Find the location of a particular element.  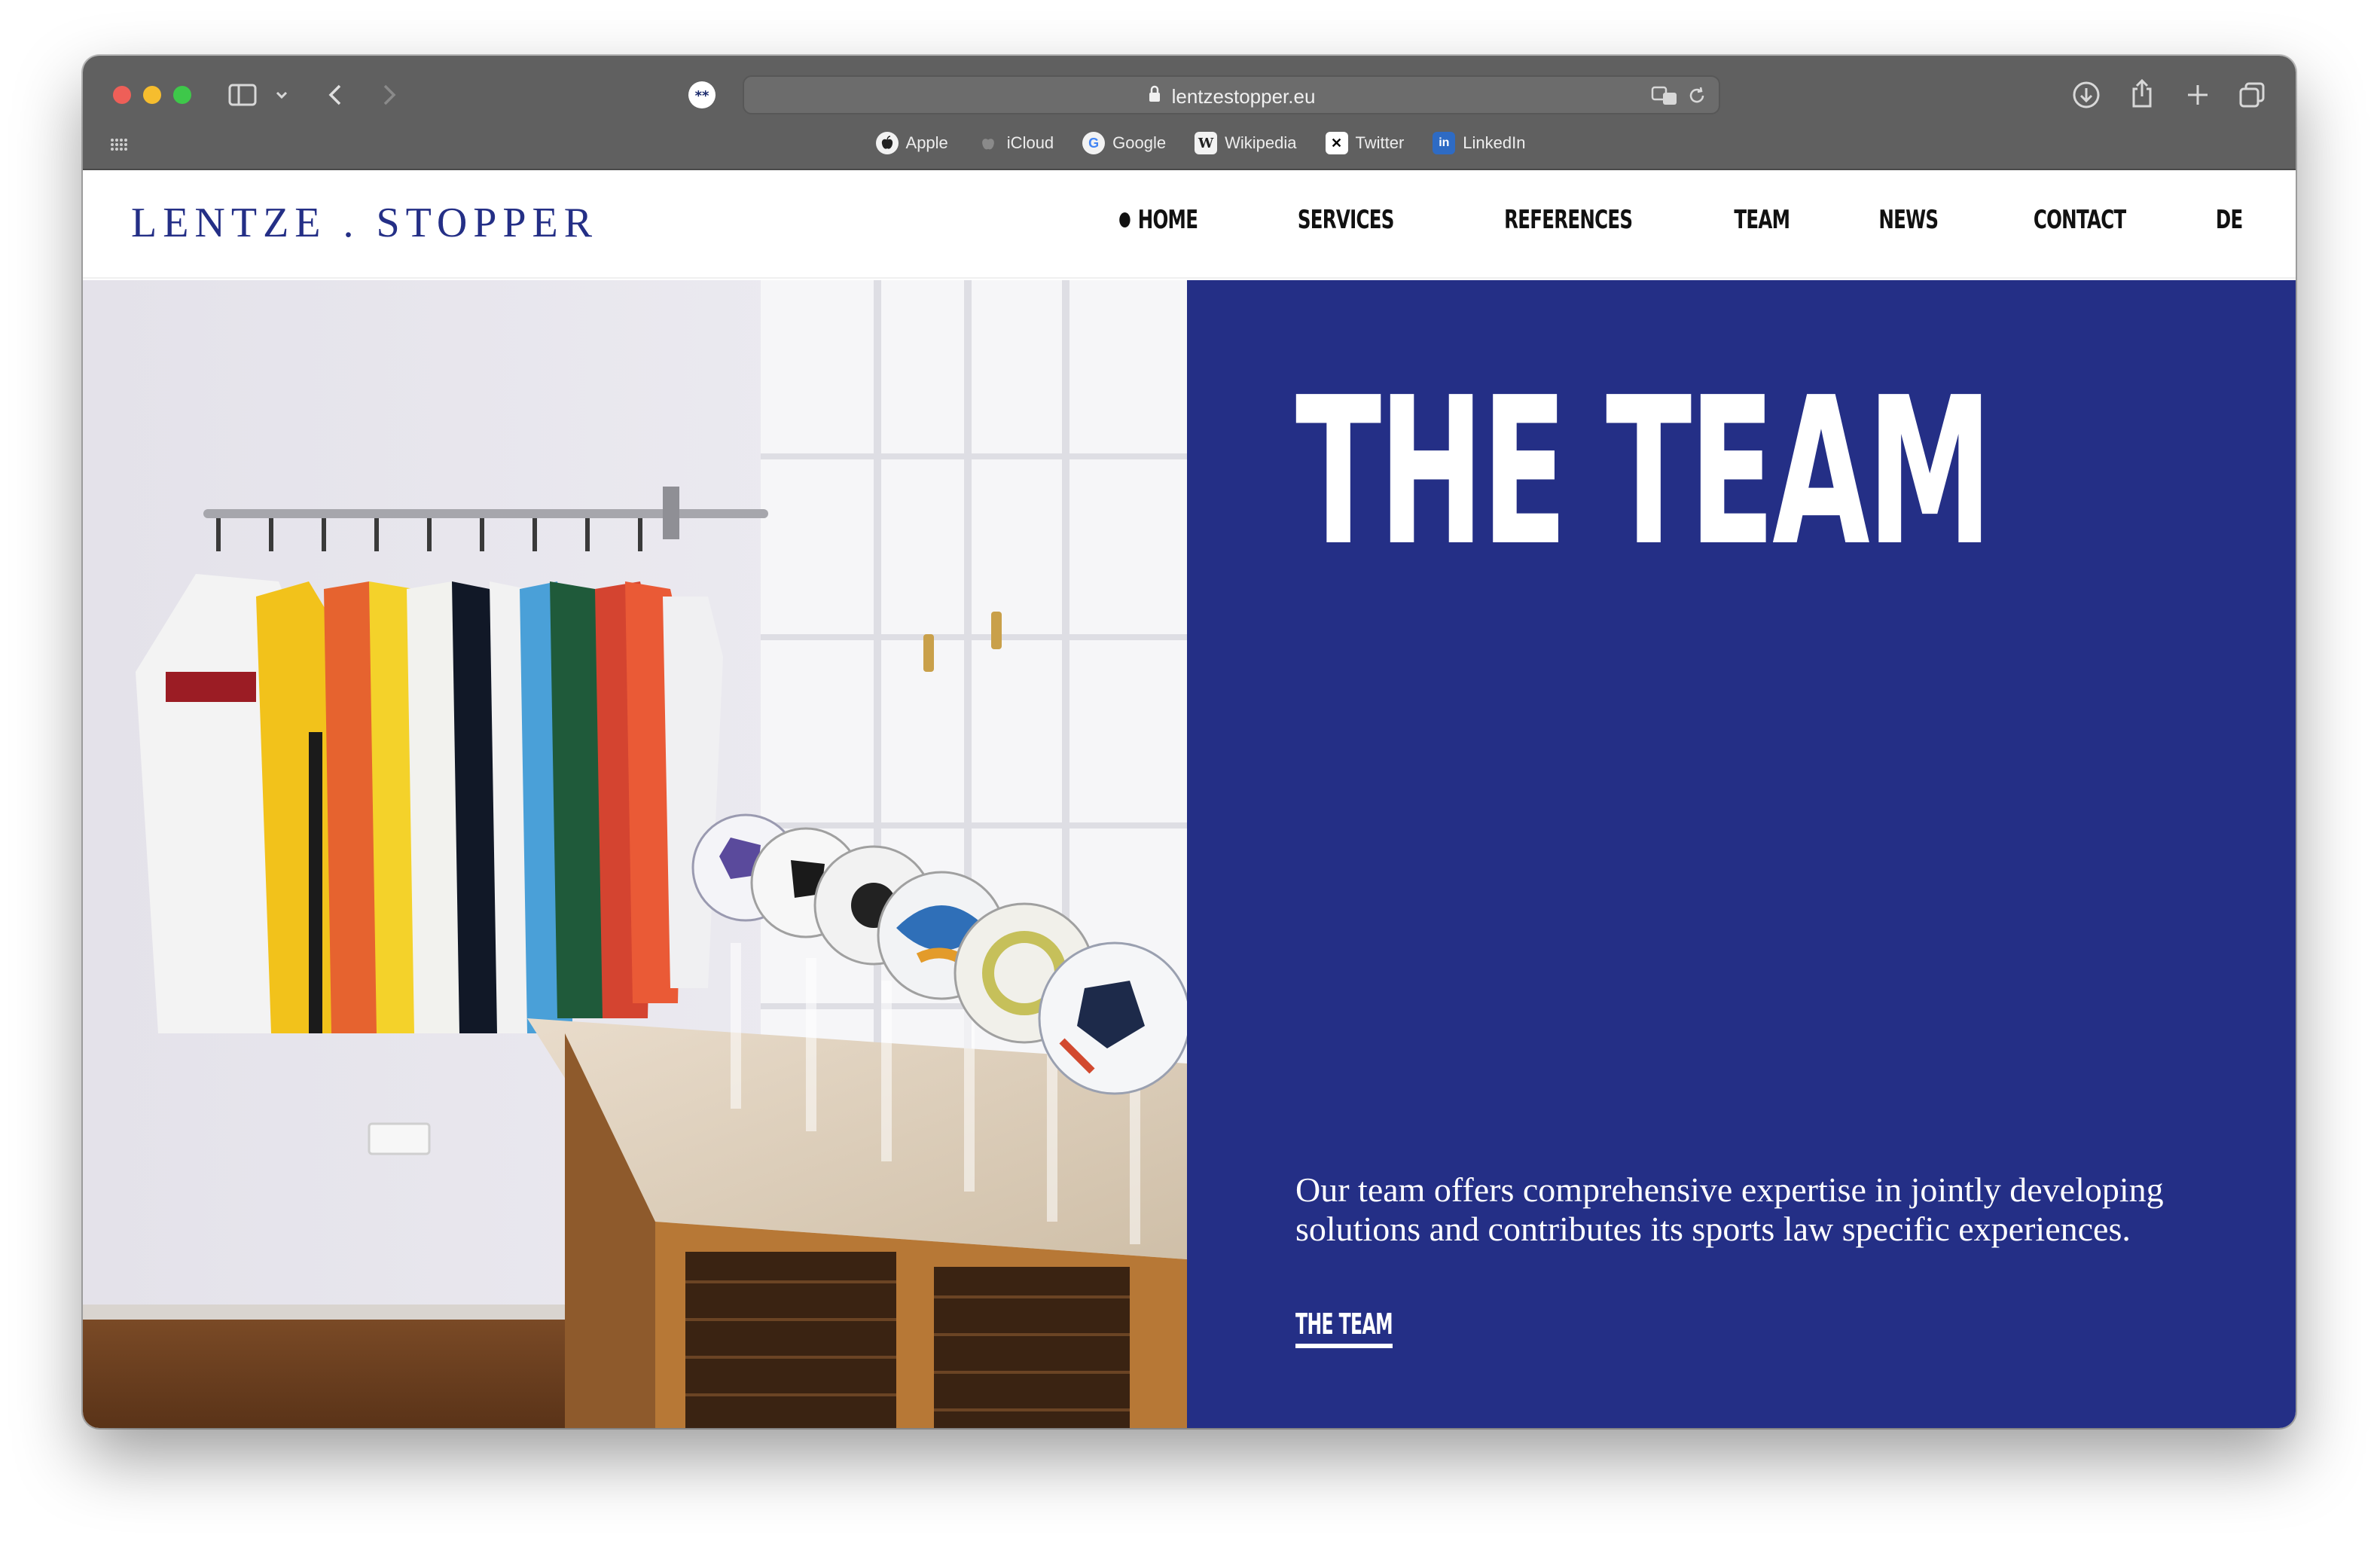

wikipedia-icon: W is located at coordinates (1206, 143).